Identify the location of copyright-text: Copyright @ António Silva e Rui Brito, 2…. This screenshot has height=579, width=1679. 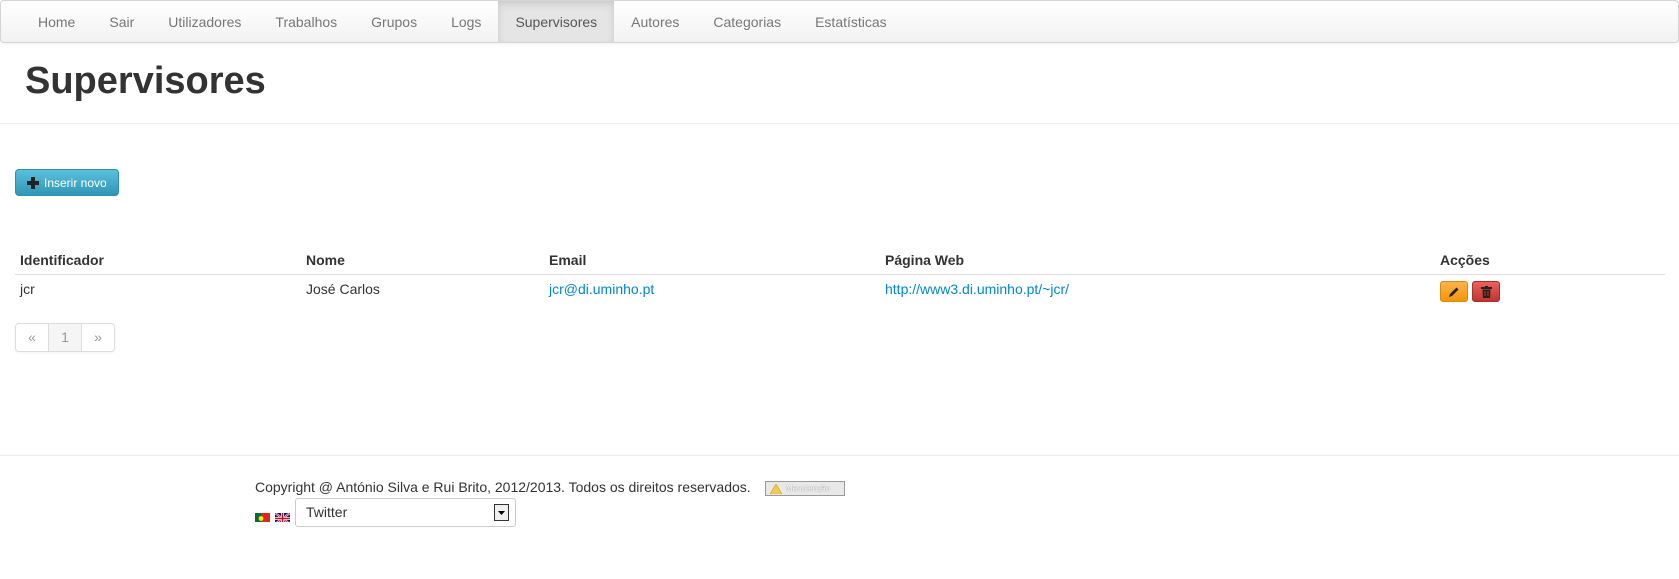
(503, 487).